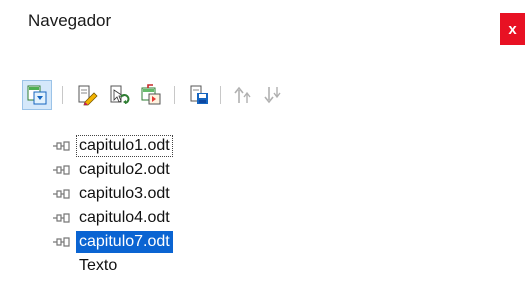  Describe the element at coordinates (262, 266) in the screenshot. I see `tree-item: Texto` at that location.